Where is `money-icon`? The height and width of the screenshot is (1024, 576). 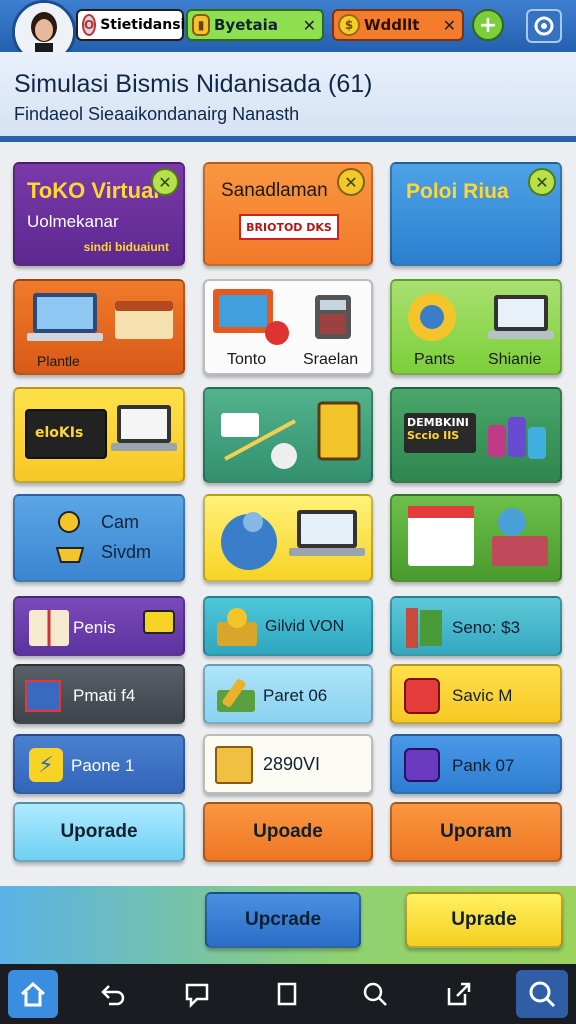
money-icon is located at coordinates (236, 695).